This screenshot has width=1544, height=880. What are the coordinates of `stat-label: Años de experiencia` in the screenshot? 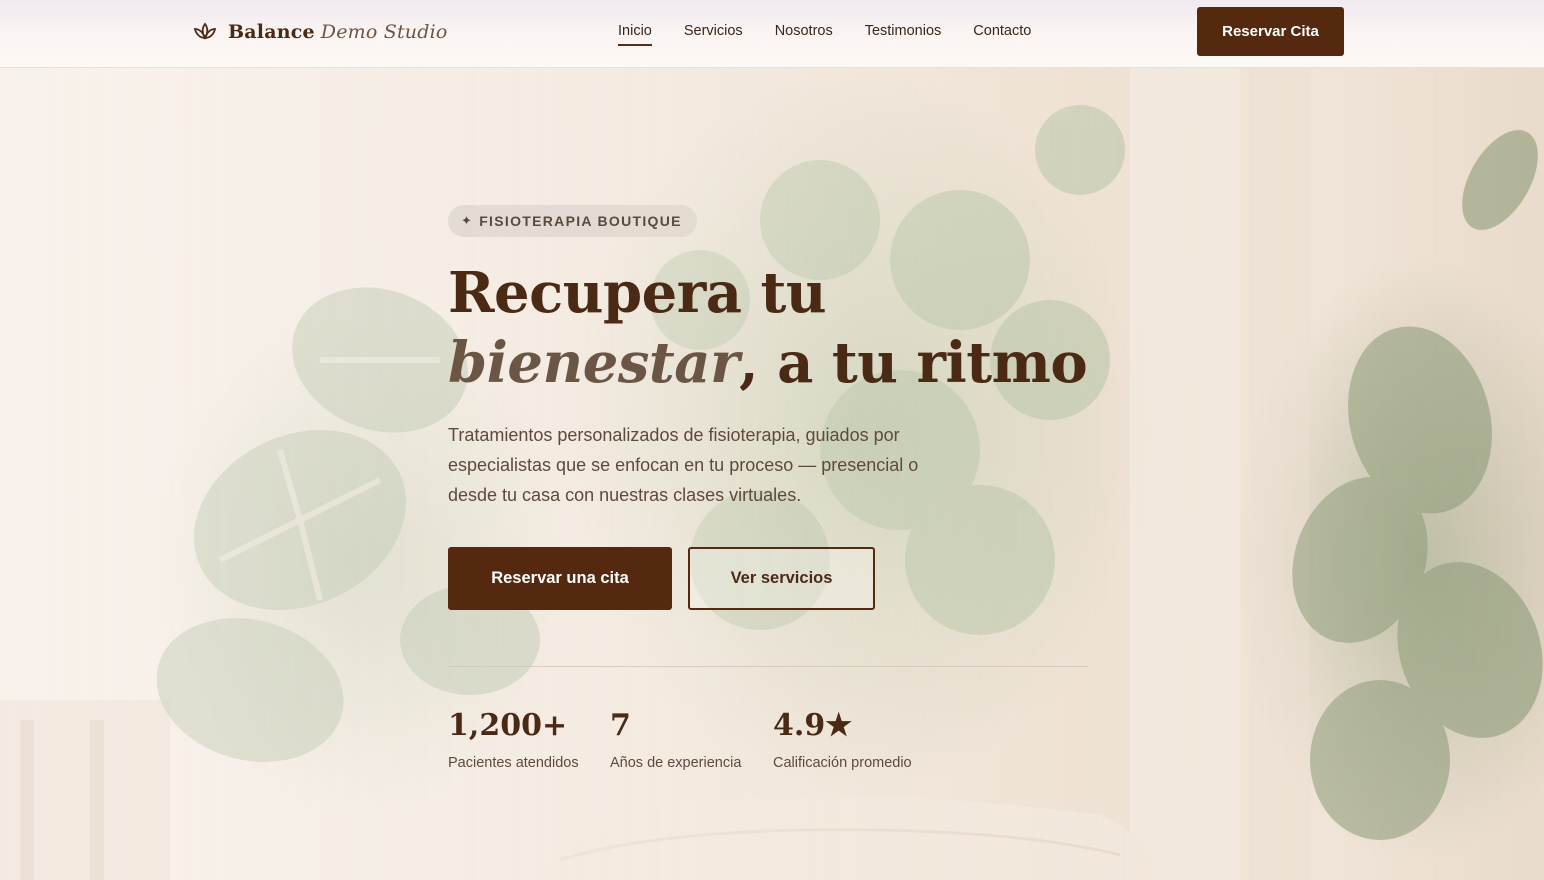 It's located at (676, 763).